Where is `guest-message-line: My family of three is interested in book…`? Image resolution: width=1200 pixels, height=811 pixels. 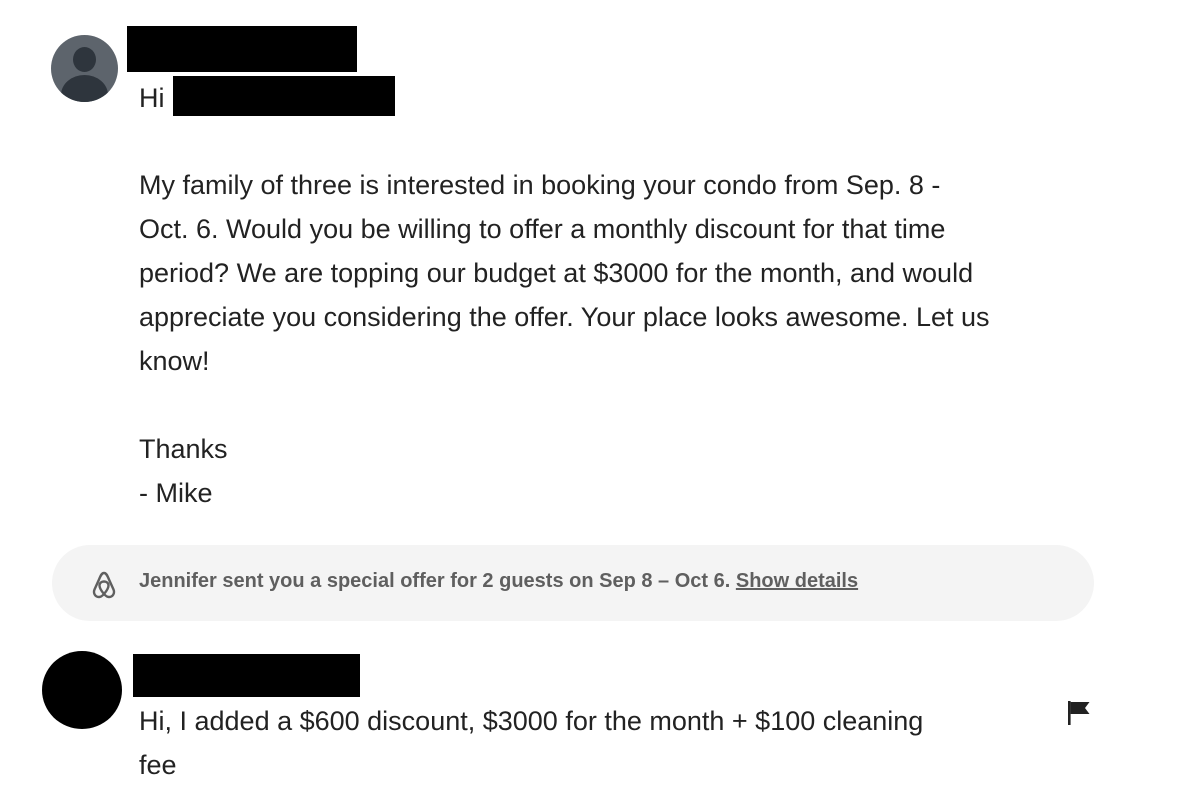 guest-message-line: My family of three is interested in book… is located at coordinates (540, 185).